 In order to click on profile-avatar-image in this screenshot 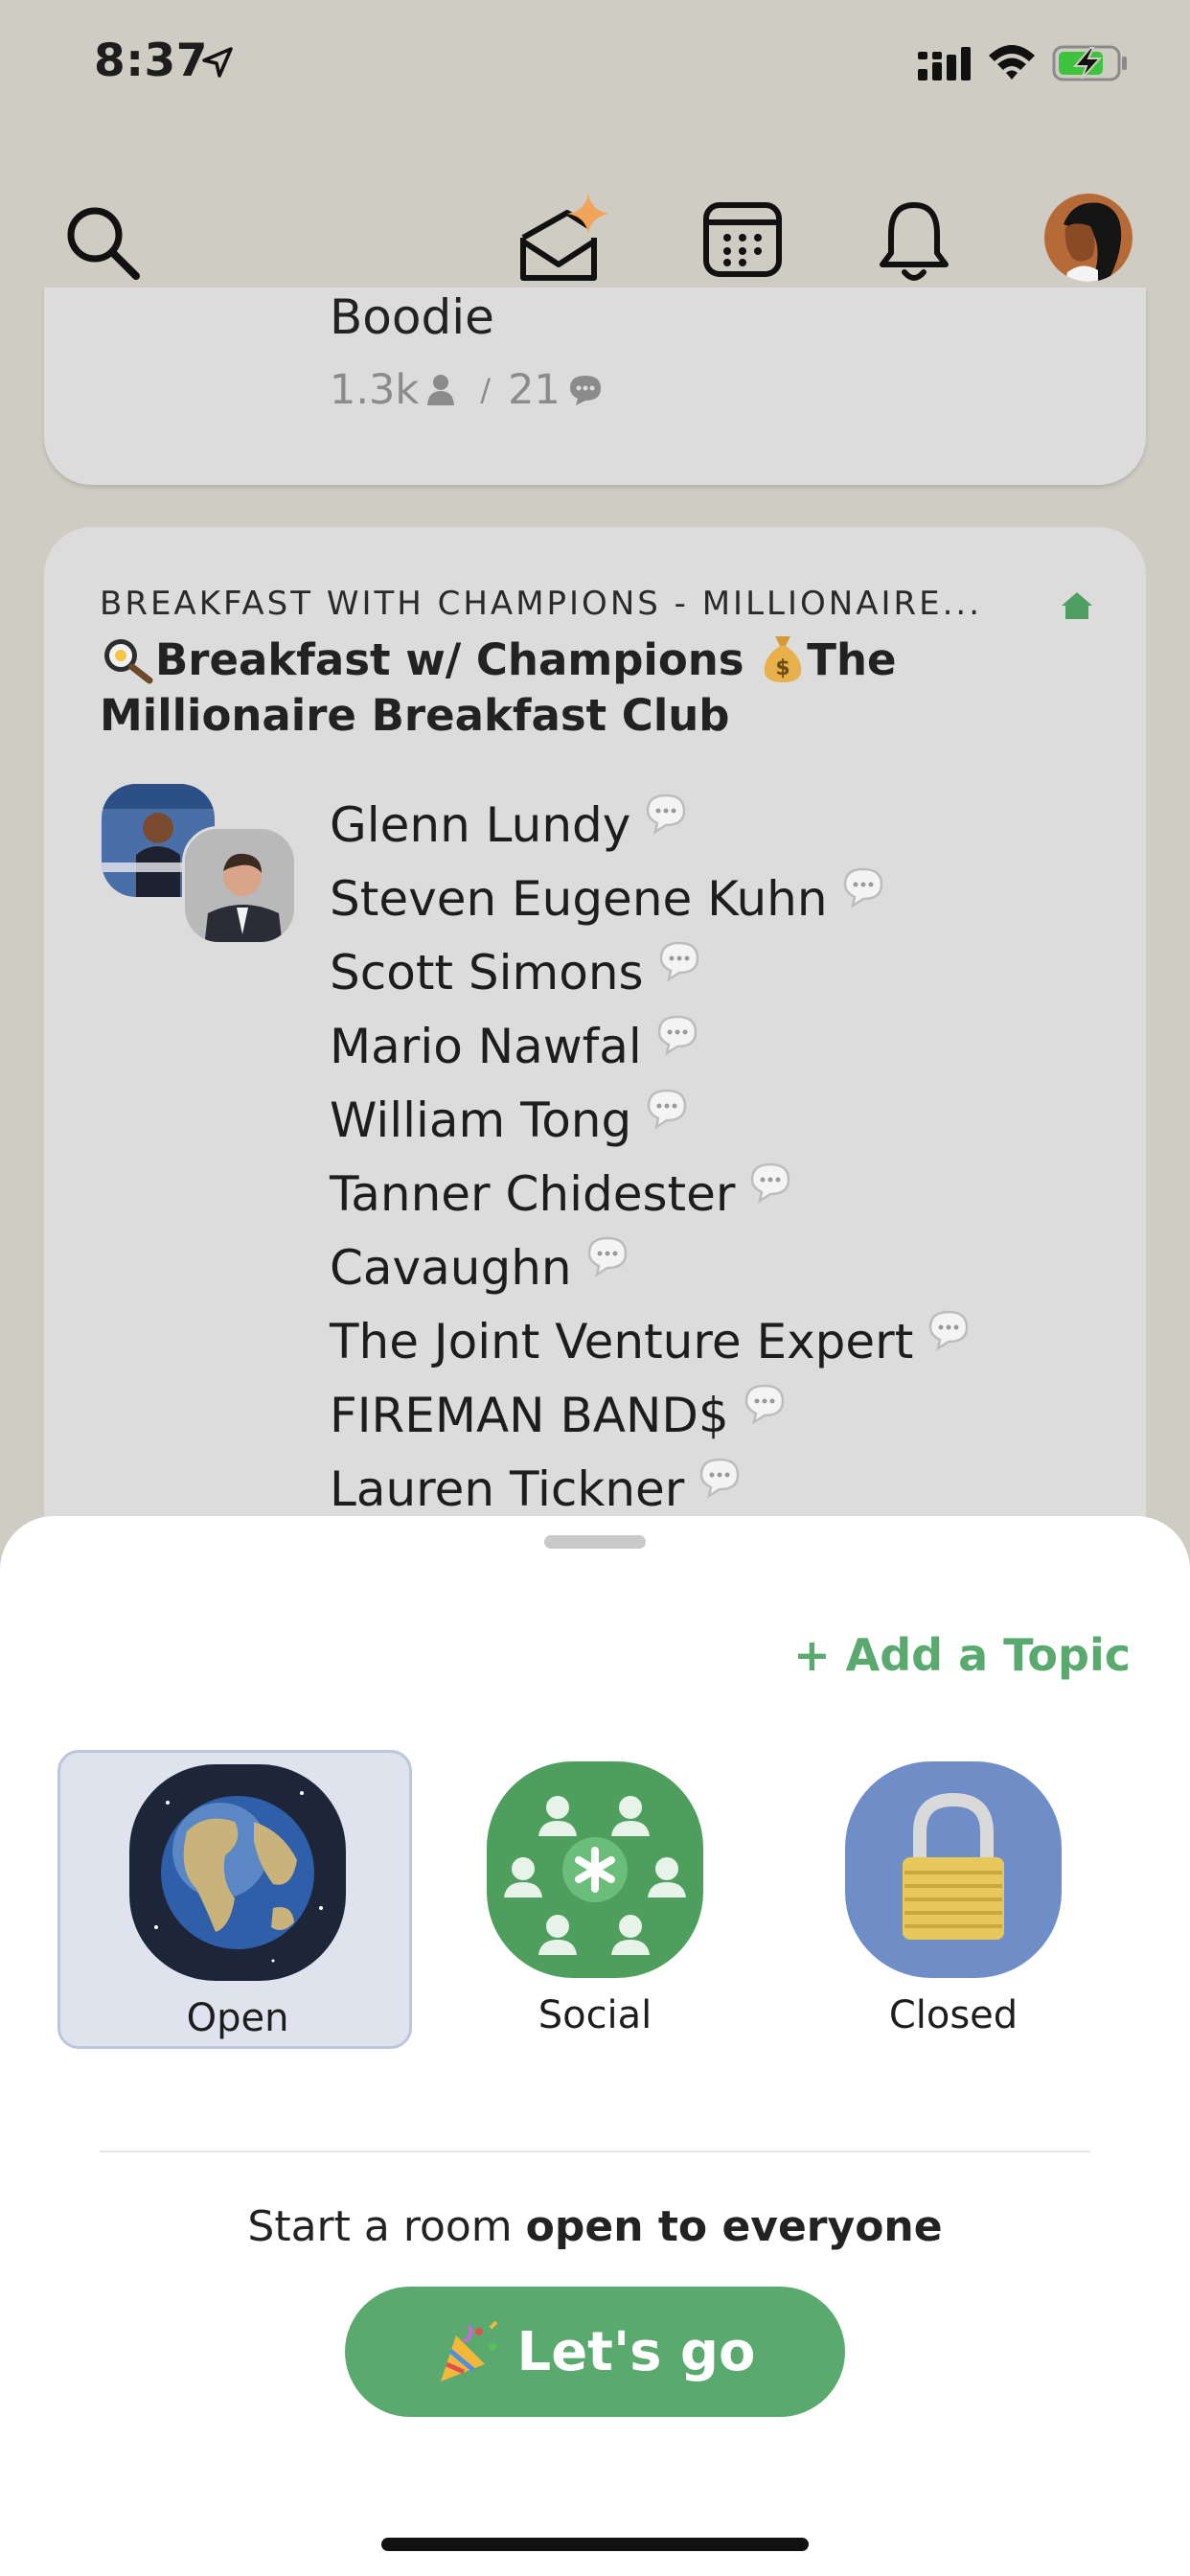, I will do `click(1089, 238)`.